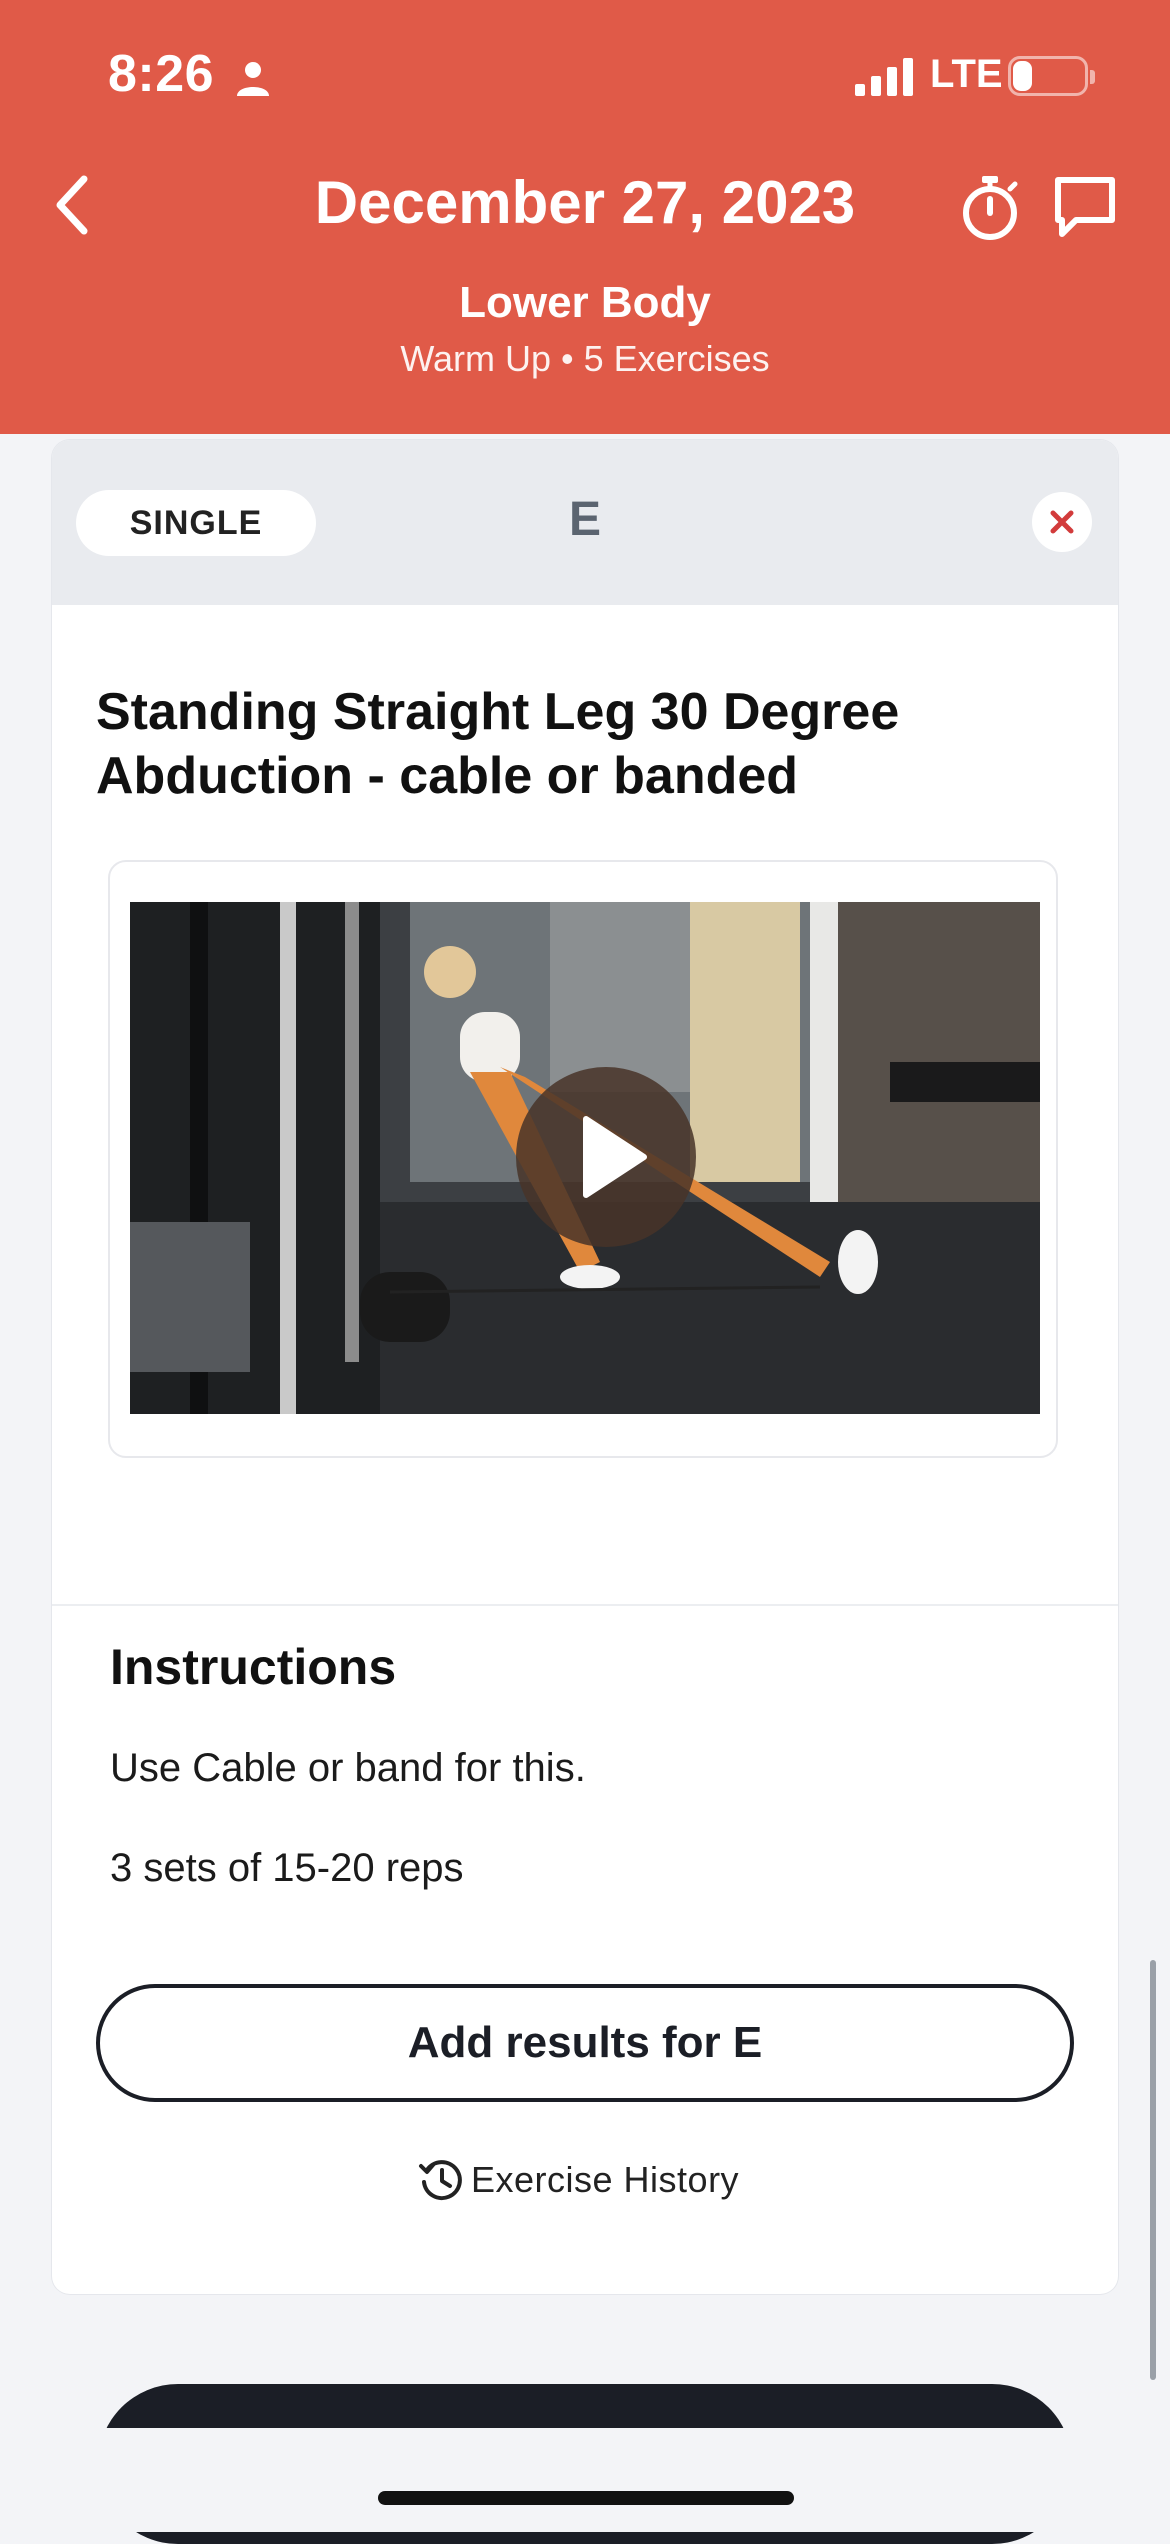 This screenshot has width=1170, height=2544. Describe the element at coordinates (585, 358) in the screenshot. I see `workout-meta: Warm Up • 5 Exercises` at that location.